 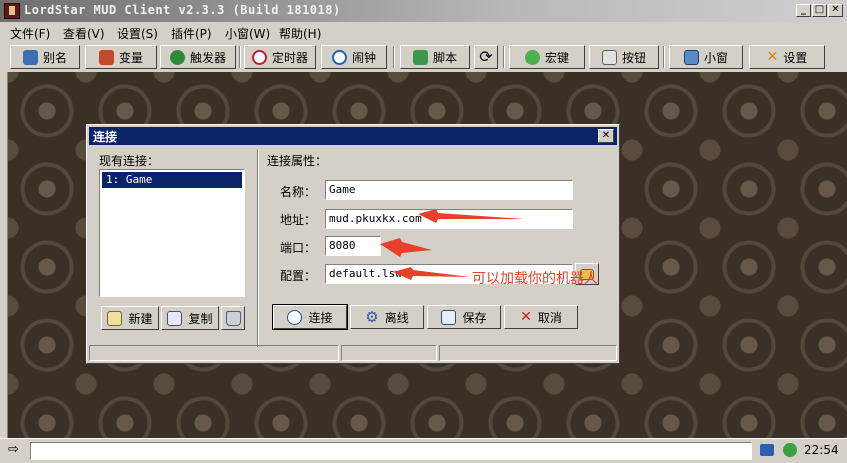 What do you see at coordinates (391, 451) in the screenshot?
I see `command-input` at bounding box center [391, 451].